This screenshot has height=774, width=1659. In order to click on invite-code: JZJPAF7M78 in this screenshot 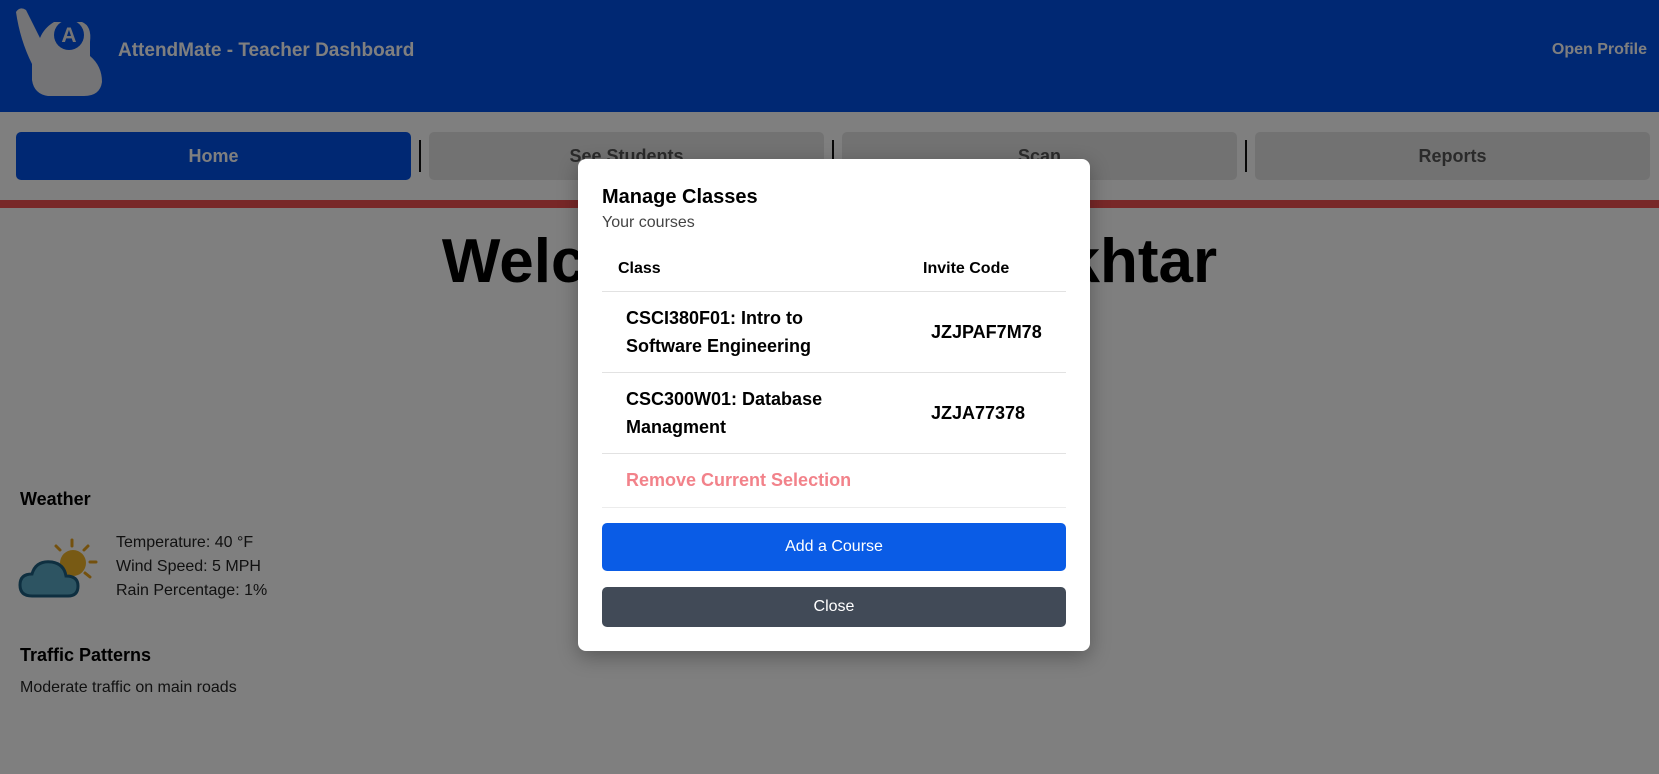, I will do `click(986, 331)`.